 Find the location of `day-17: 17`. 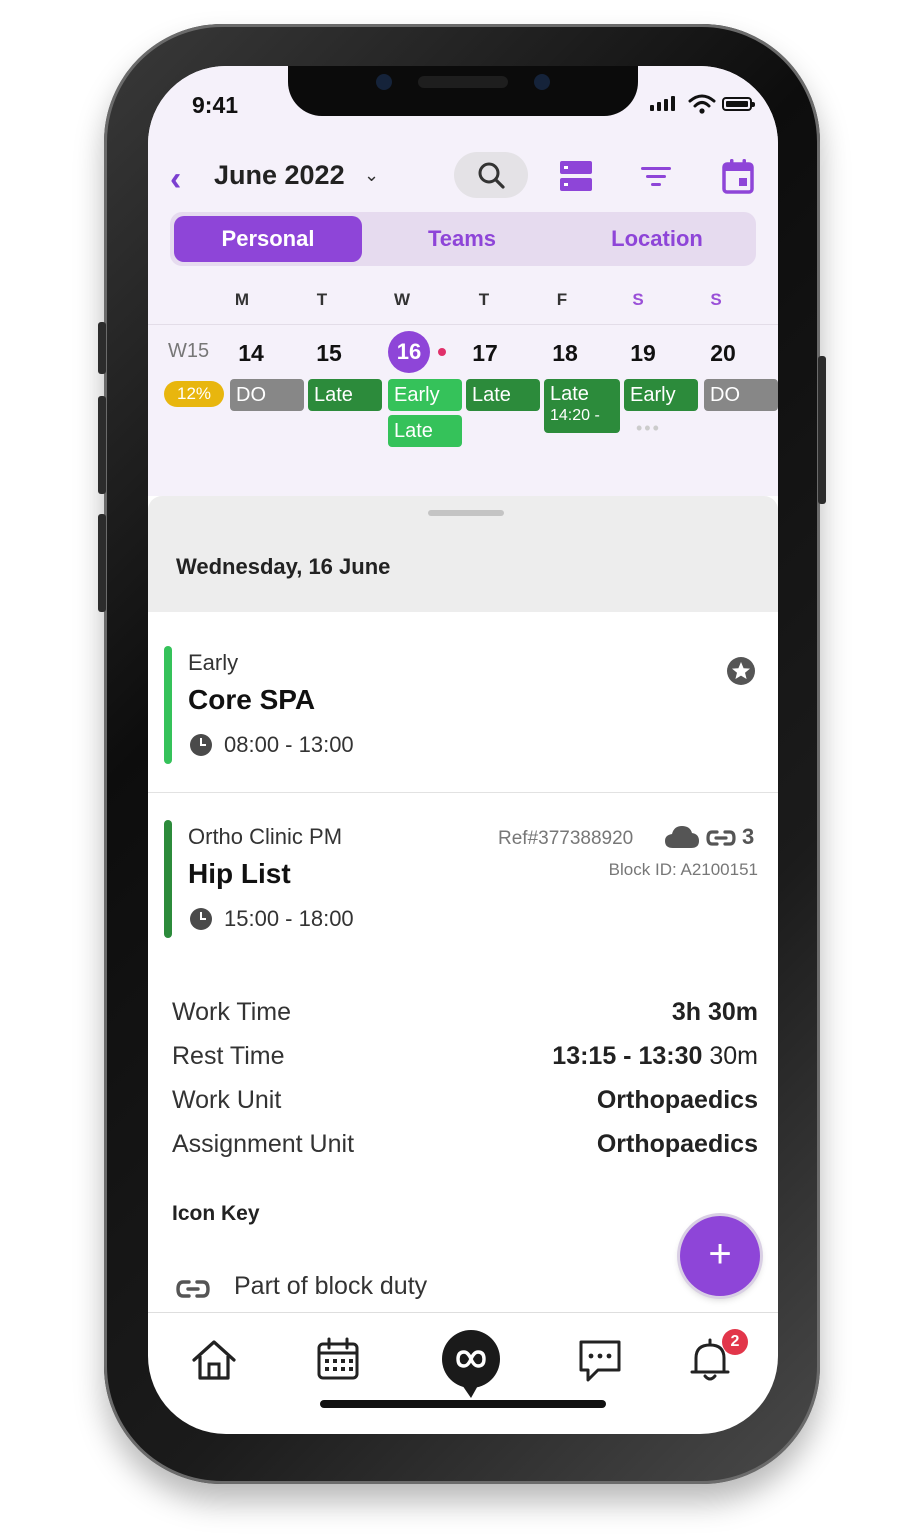

day-17: 17 is located at coordinates (485, 353).